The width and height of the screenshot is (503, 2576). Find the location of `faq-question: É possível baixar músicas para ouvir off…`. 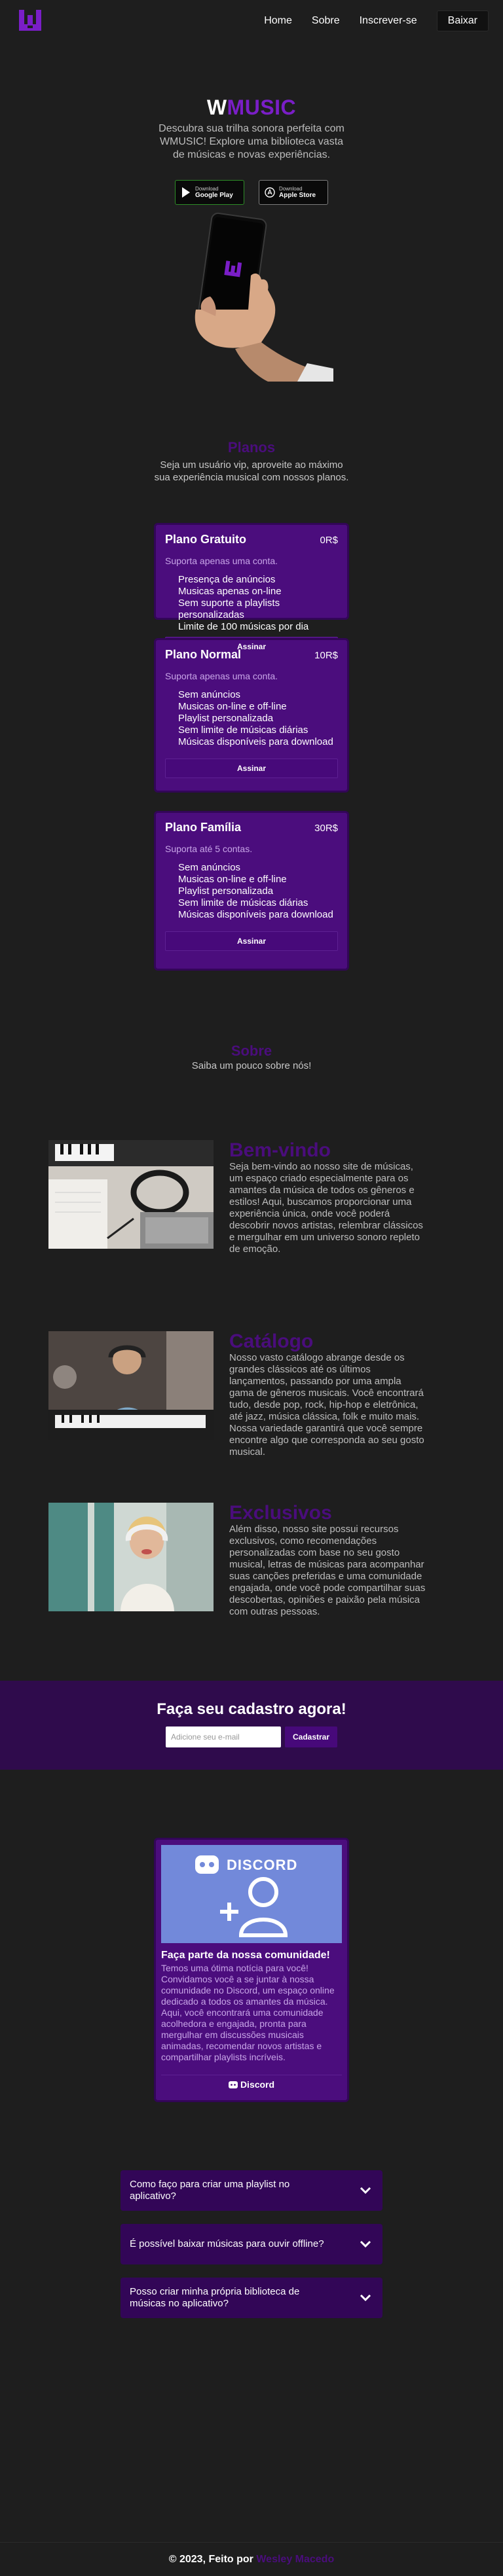

faq-question: É possível baixar músicas para ouvir off… is located at coordinates (227, 2243).